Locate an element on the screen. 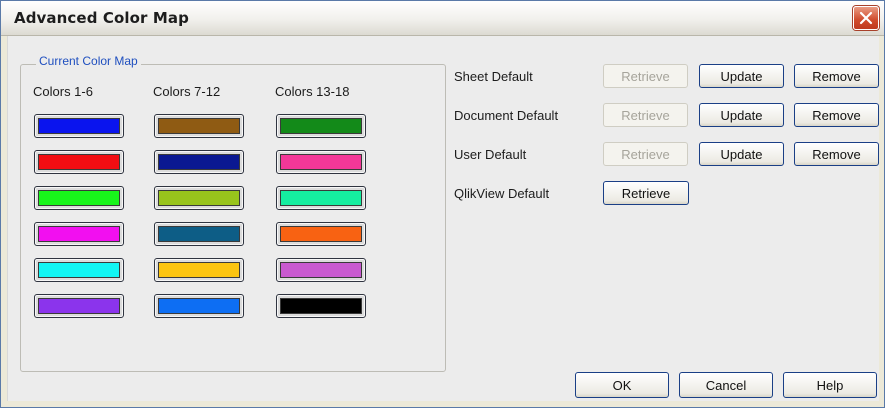  qlikview-retrieve-button: Retrieve is located at coordinates (646, 193).